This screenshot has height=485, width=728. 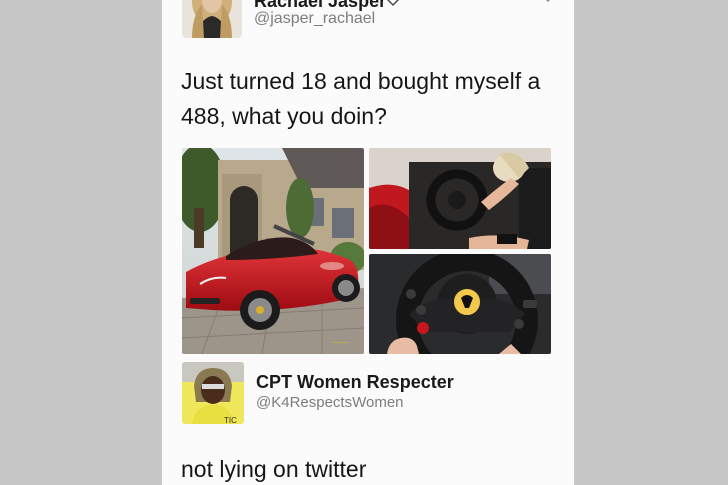 I want to click on reply-avatar: TIC, so click(x=213, y=393).